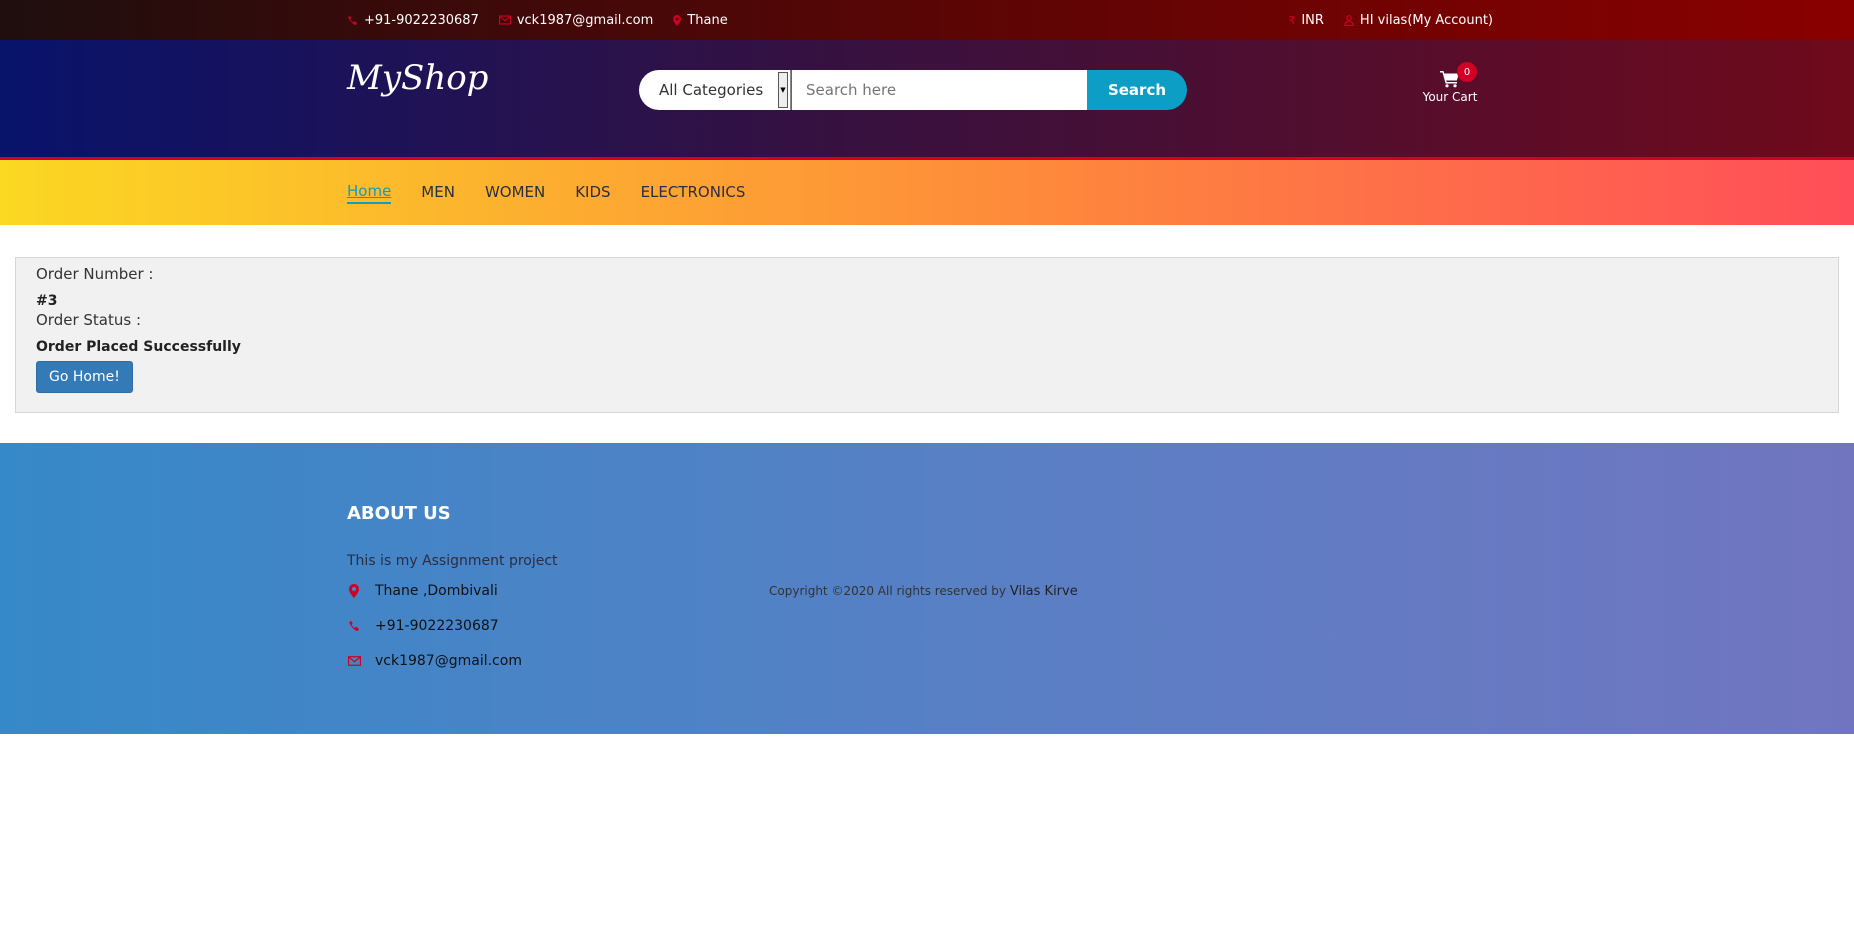  Describe the element at coordinates (888, 591) in the screenshot. I see `copyright-text: Copyright ©2020 All rights reserved by` at that location.